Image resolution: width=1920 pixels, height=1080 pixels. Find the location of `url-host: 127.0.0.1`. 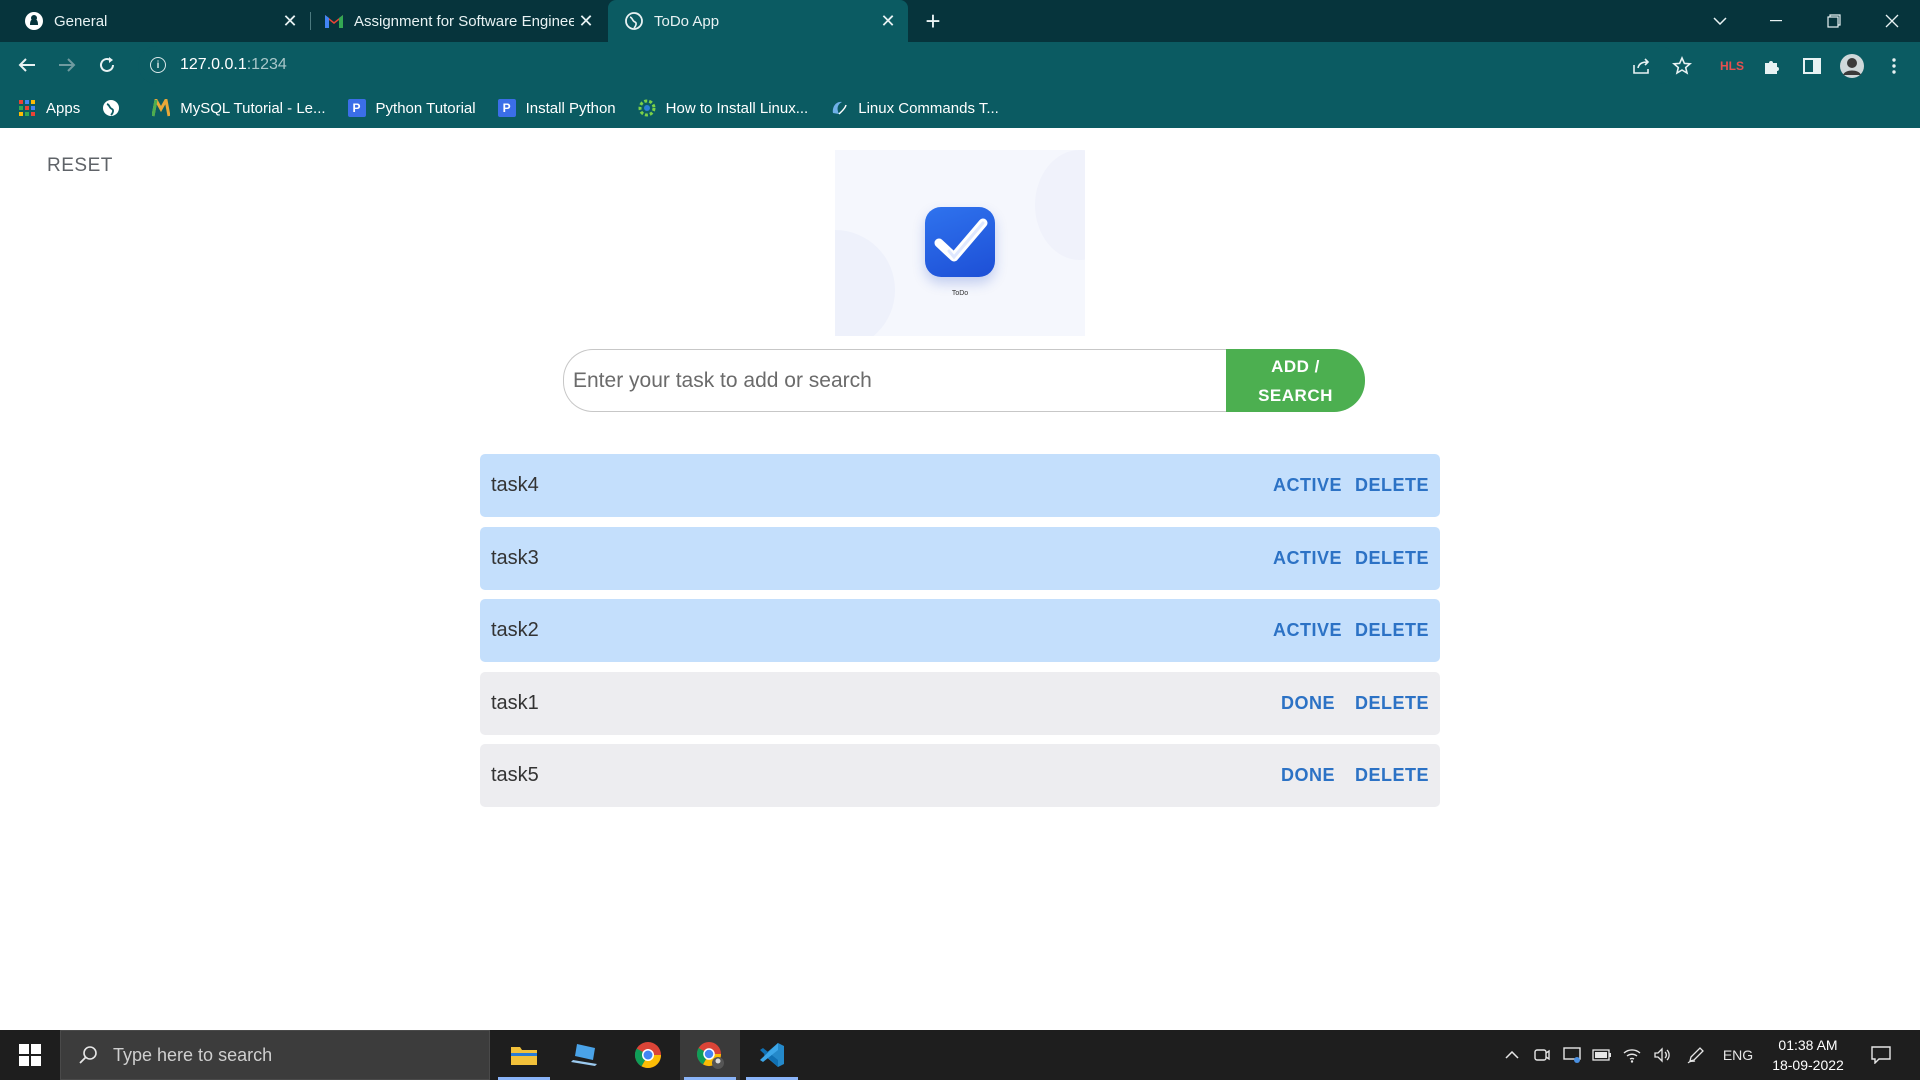

url-host: 127.0.0.1 is located at coordinates (213, 64).